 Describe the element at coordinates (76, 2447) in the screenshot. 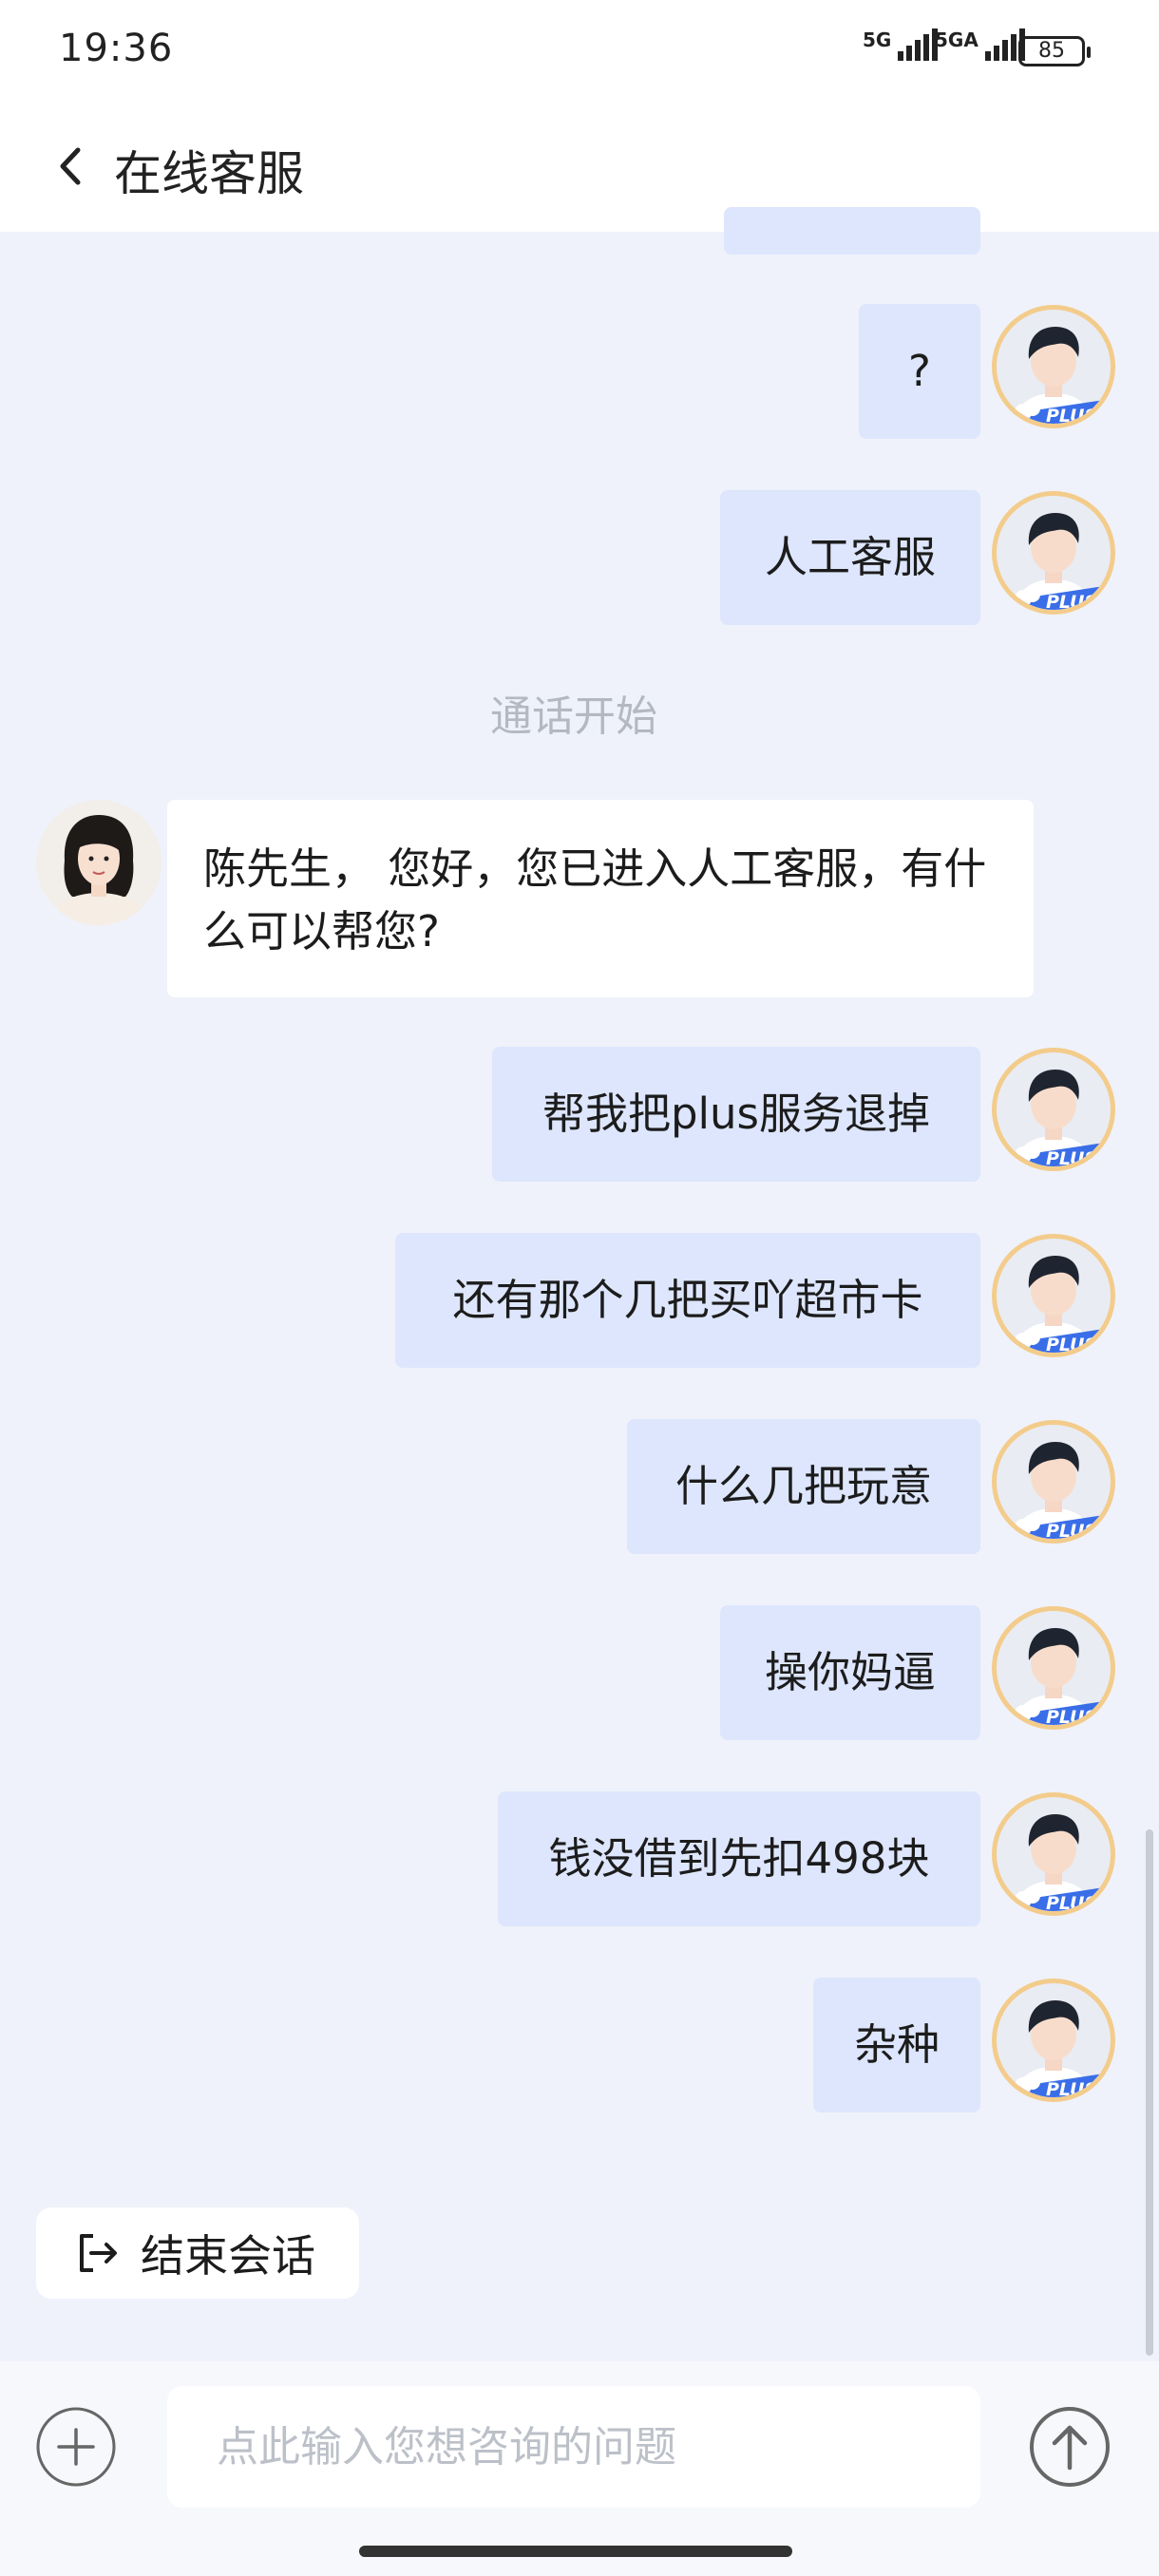

I see `add-attachment-button` at that location.